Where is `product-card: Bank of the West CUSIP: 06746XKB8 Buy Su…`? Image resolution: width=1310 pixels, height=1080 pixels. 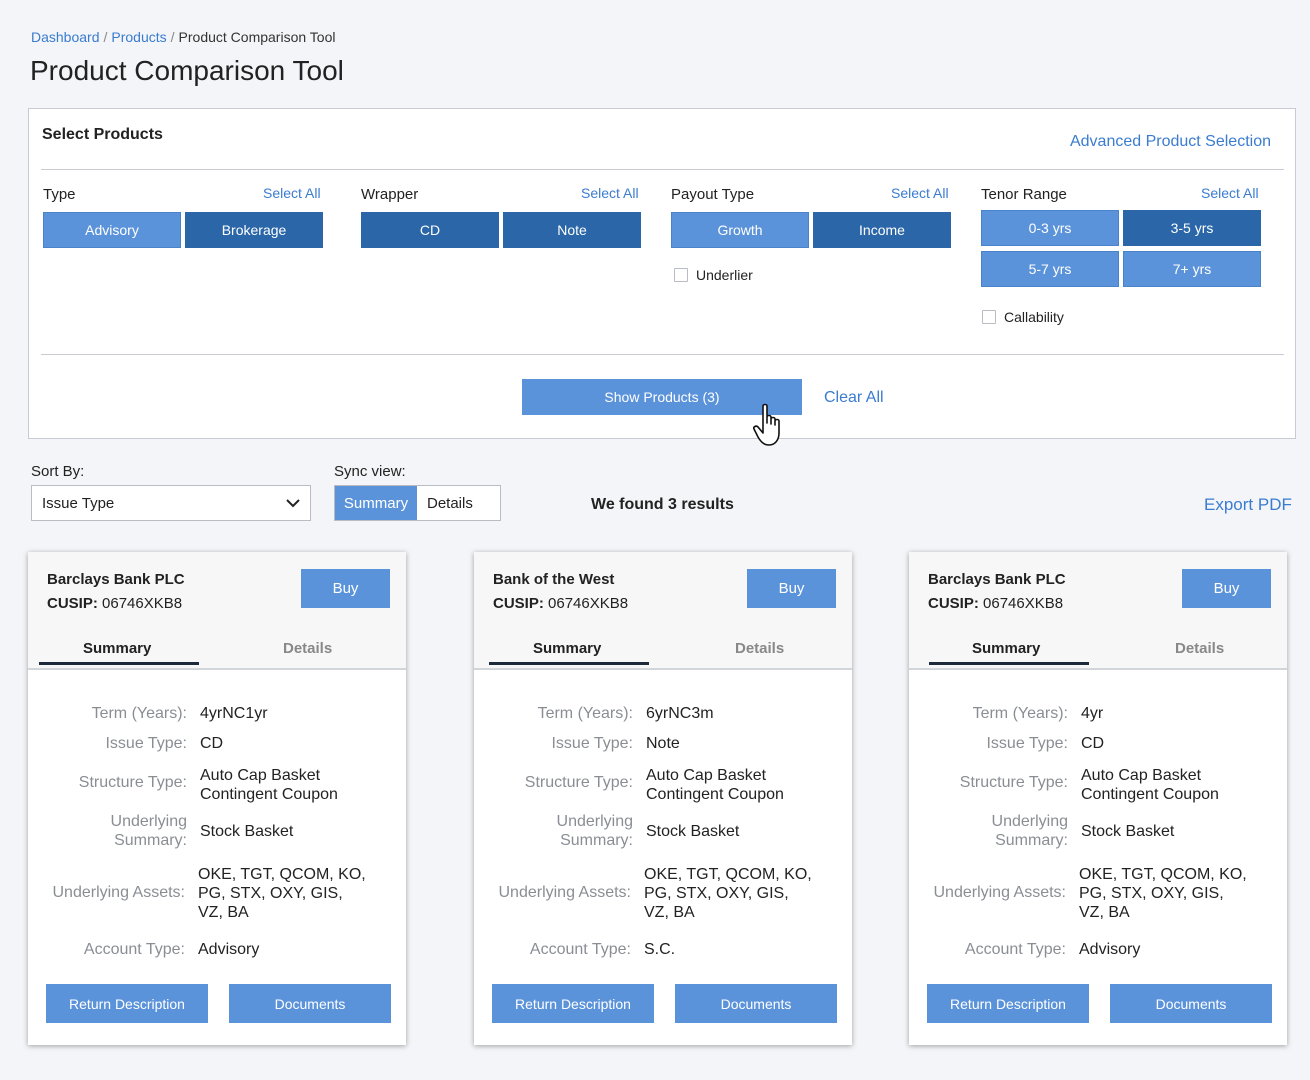 product-card: Bank of the West CUSIP: 06746XKB8 Buy Su… is located at coordinates (663, 798).